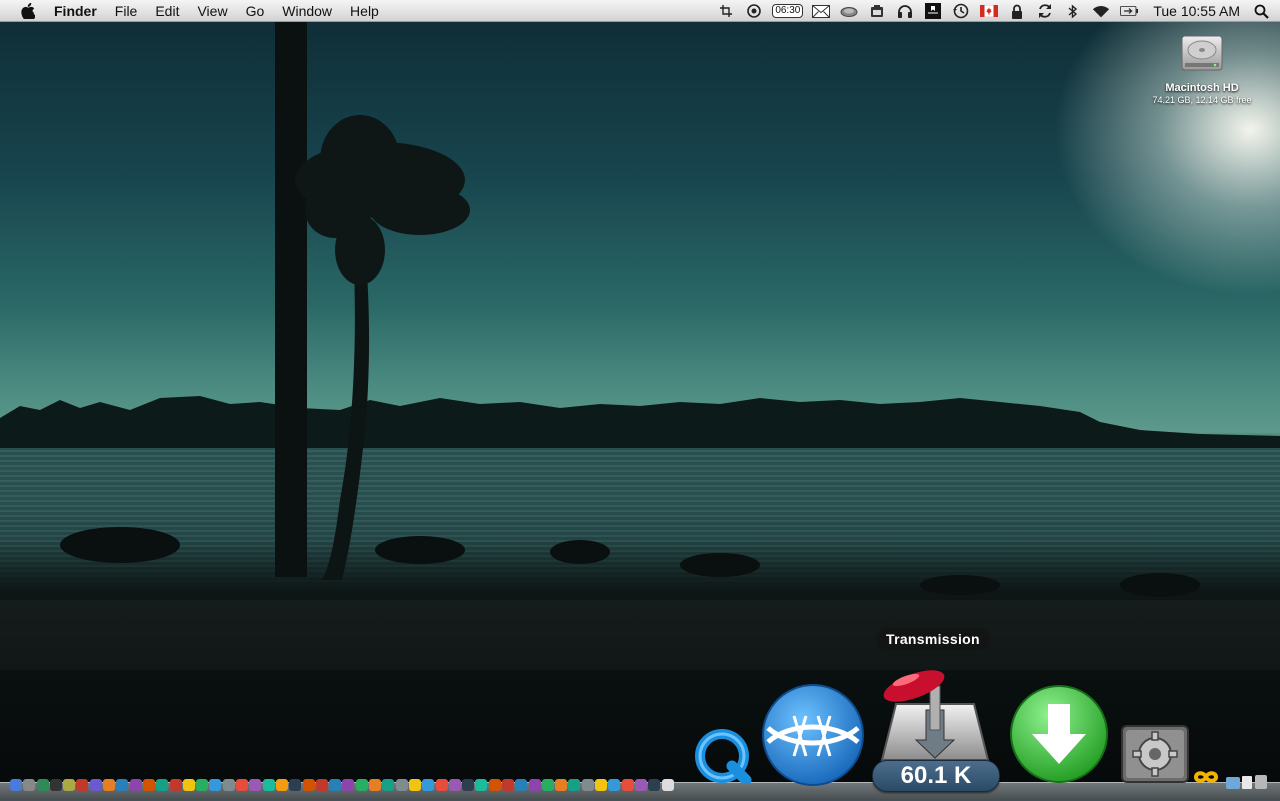  What do you see at coordinates (1233, 783) in the screenshot?
I see `downloads-stack-icon` at bounding box center [1233, 783].